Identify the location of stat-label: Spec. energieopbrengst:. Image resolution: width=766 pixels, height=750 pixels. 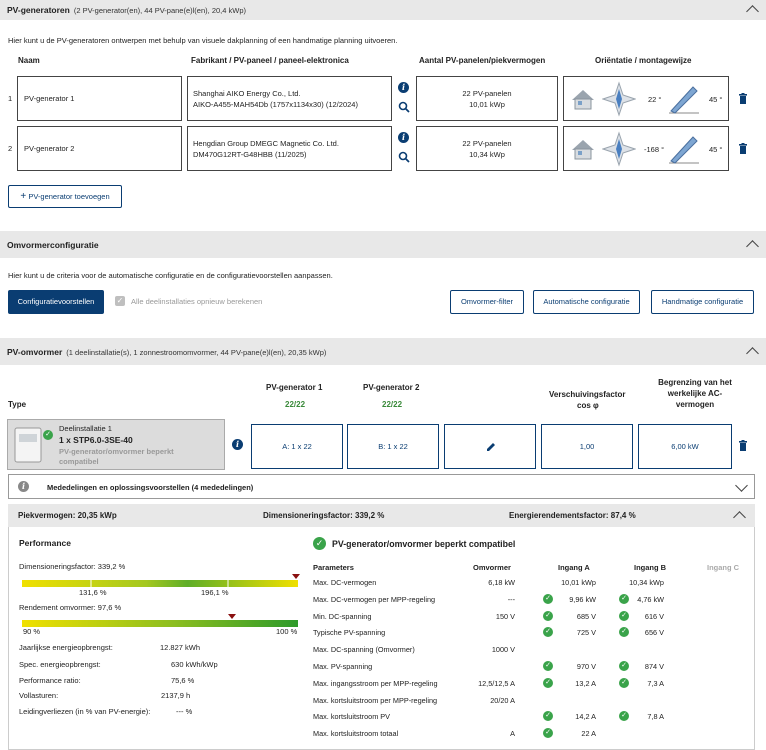
(60, 664).